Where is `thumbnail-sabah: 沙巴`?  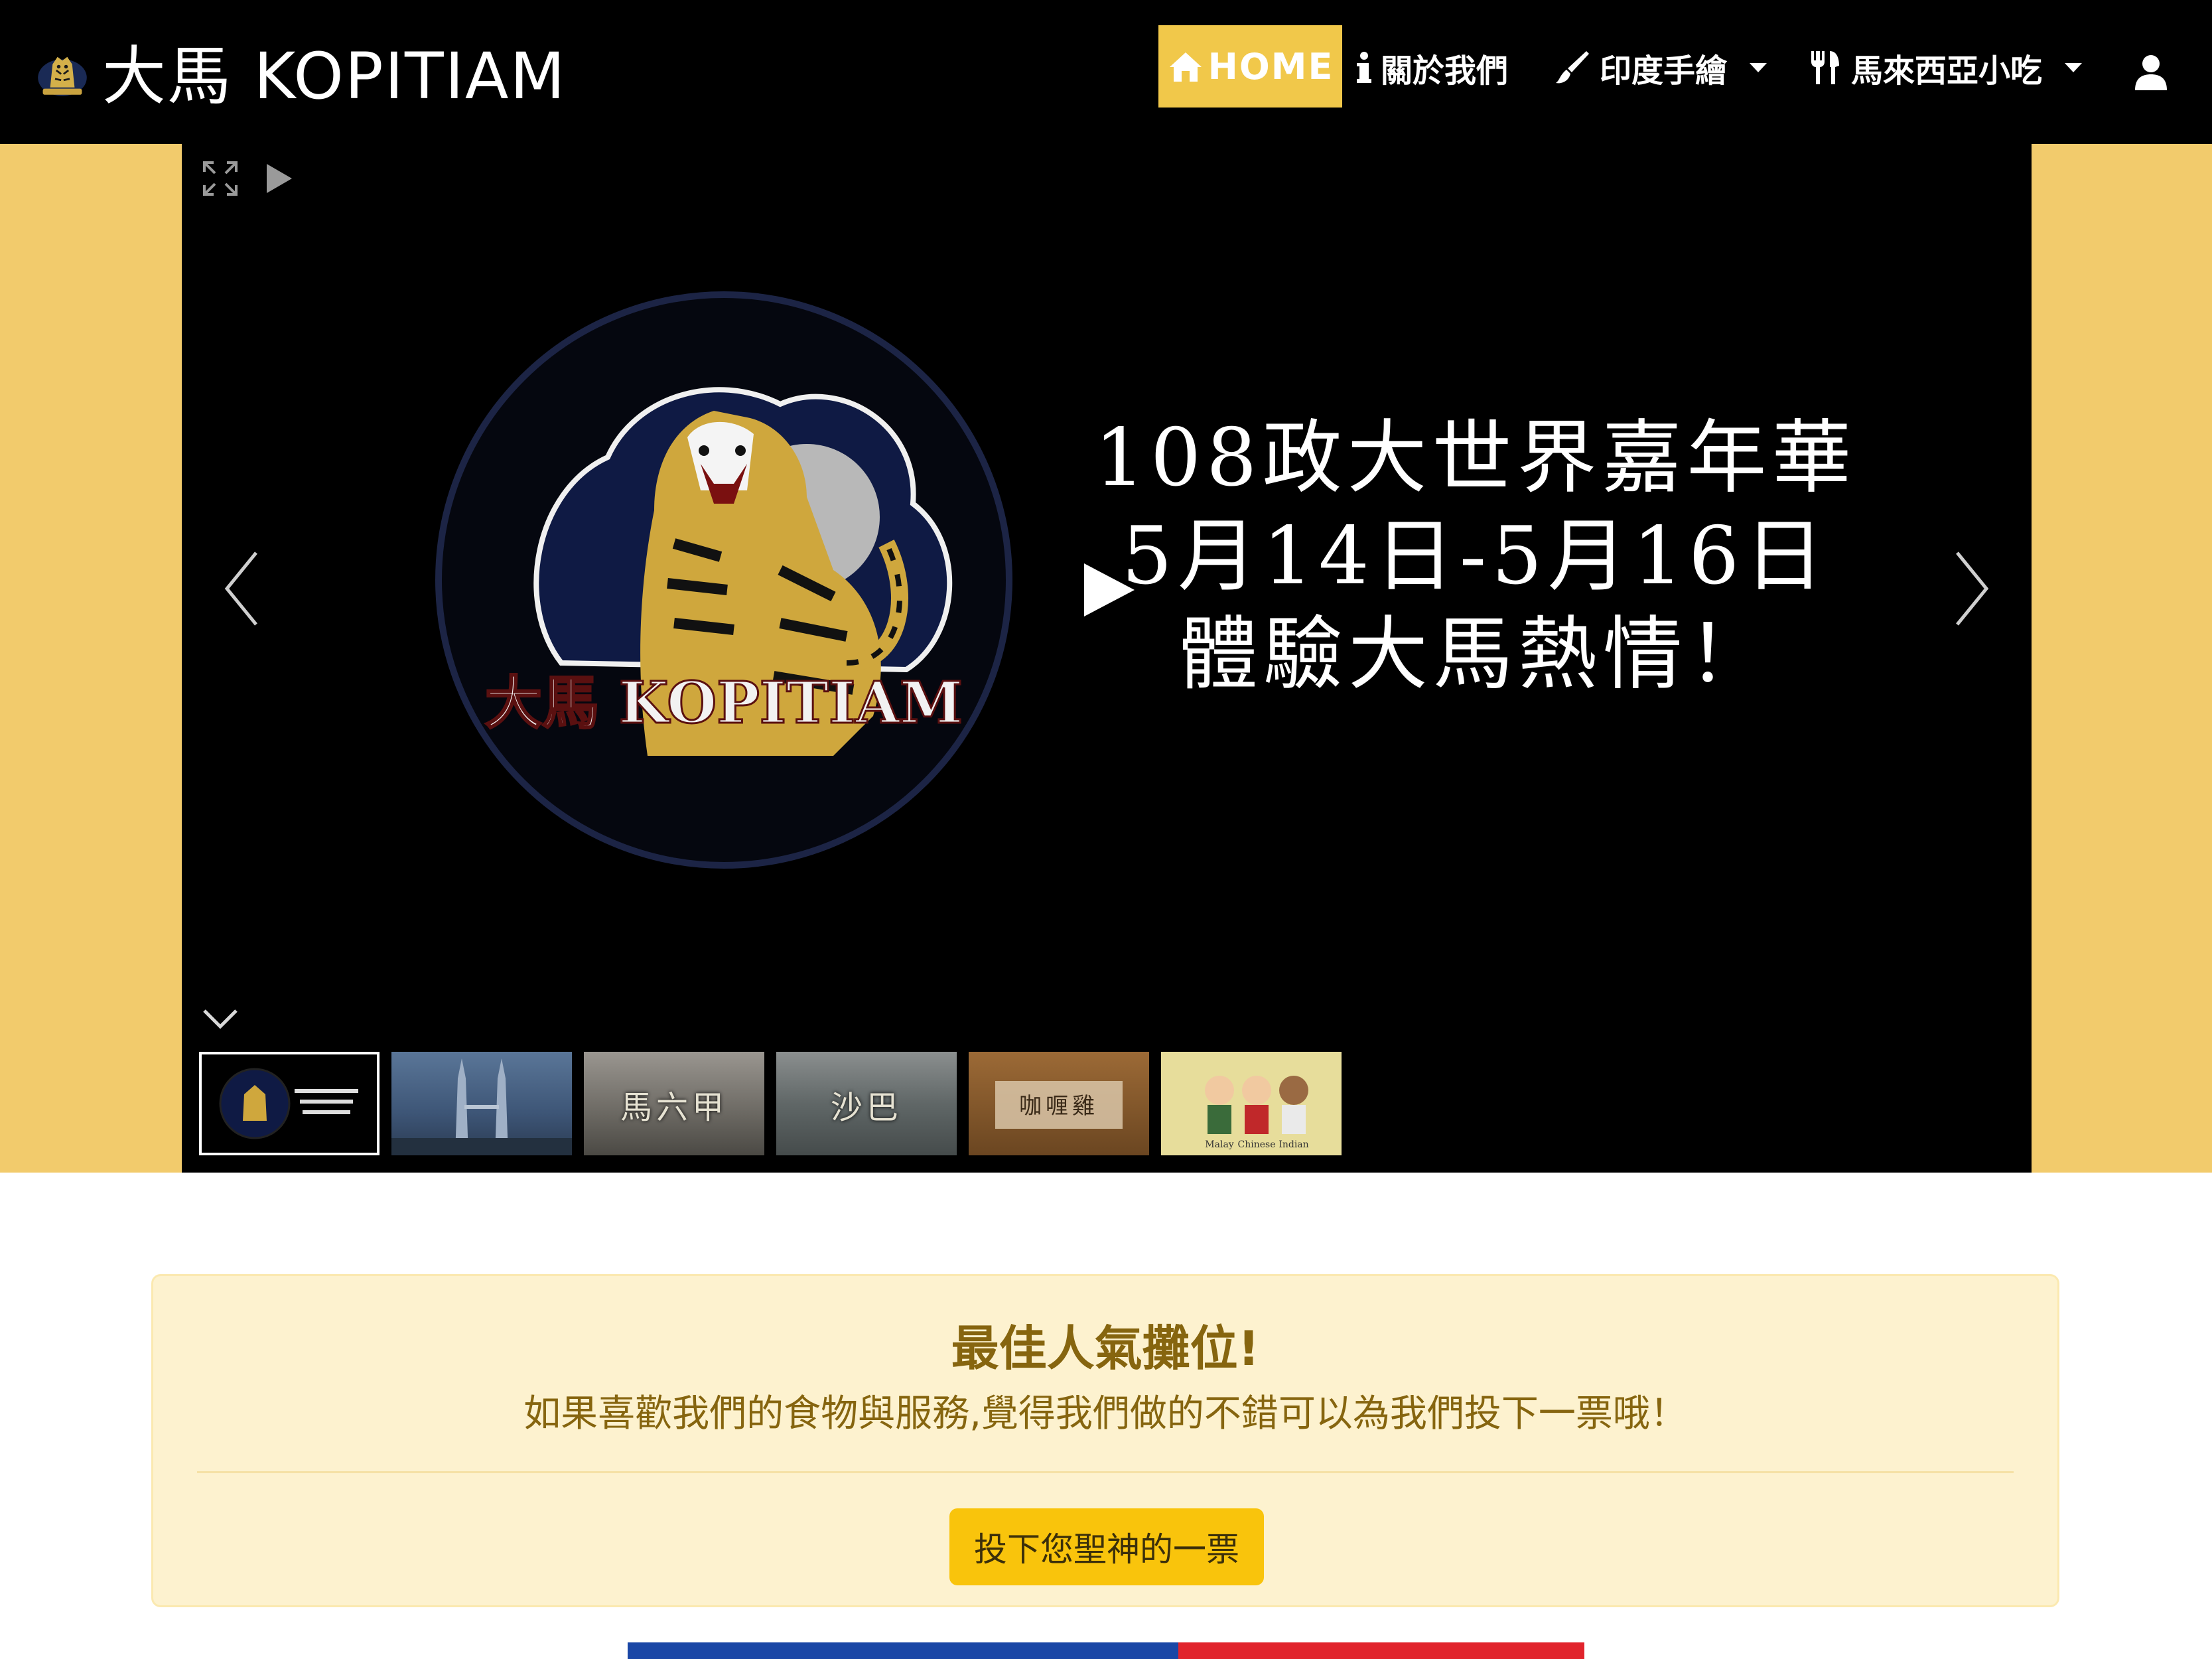 thumbnail-sabah: 沙巴 is located at coordinates (866, 1103).